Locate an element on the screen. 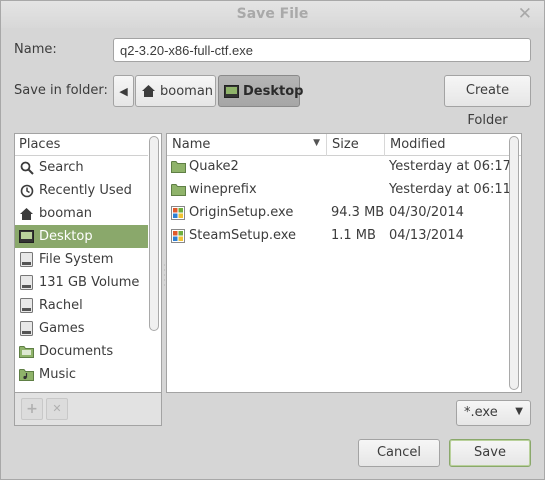  file-modified: Yesterday at 06:11 is located at coordinates (450, 189).